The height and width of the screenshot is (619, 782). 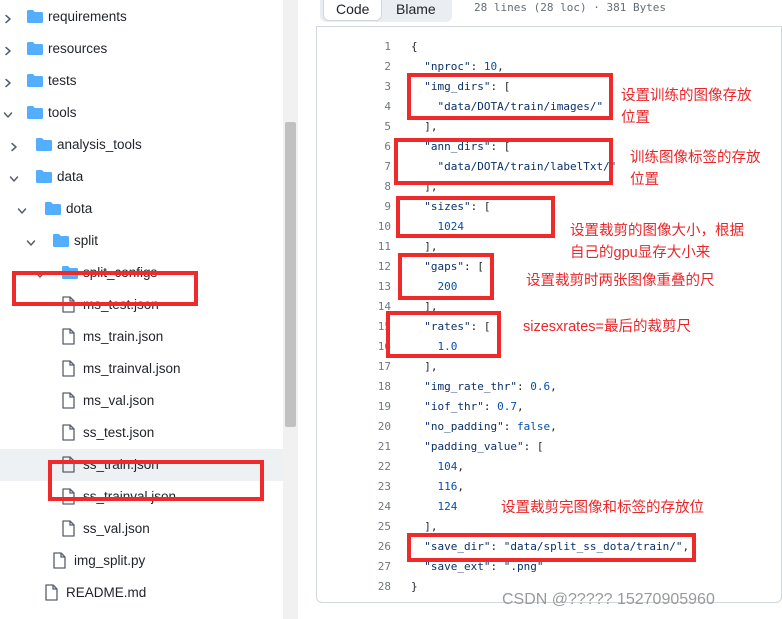 What do you see at coordinates (369, 326) in the screenshot?
I see `line-number: 15` at bounding box center [369, 326].